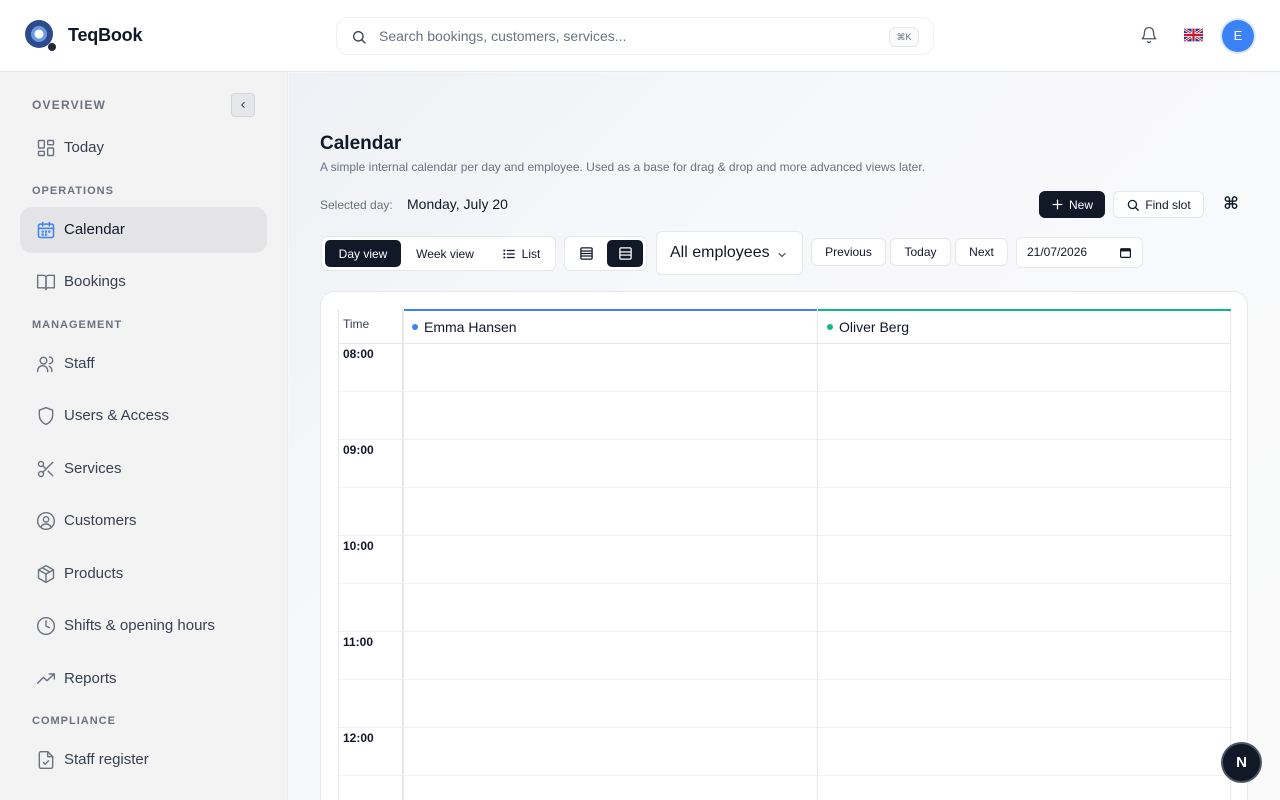 The height and width of the screenshot is (800, 1280). I want to click on clock-icon, so click(46, 626).